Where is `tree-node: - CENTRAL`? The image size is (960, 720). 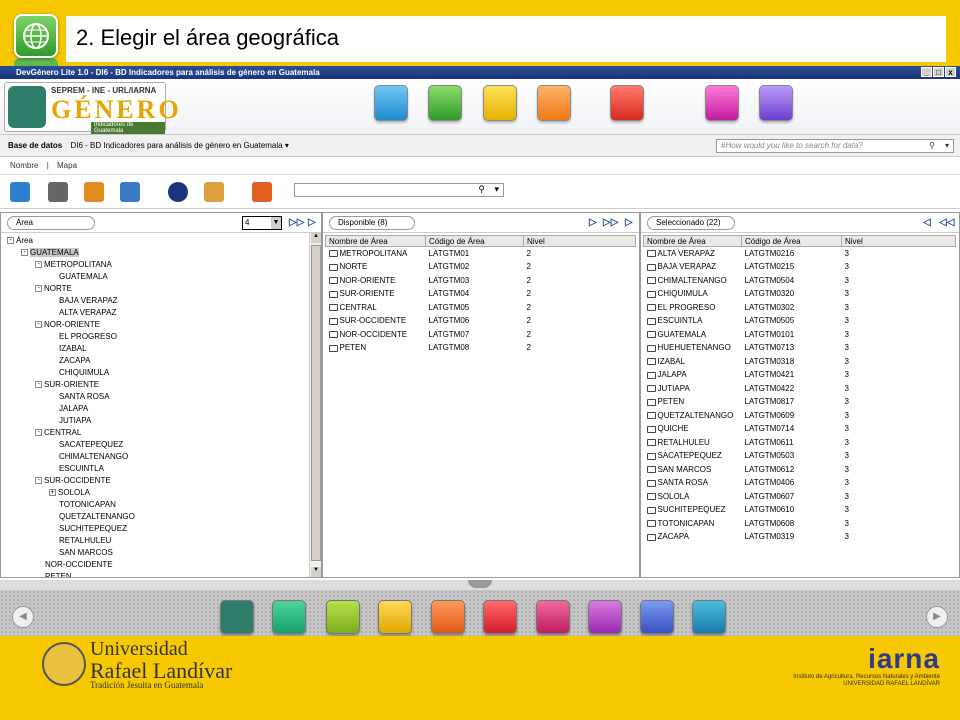
tree-node: - CENTRAL is located at coordinates (161, 433).